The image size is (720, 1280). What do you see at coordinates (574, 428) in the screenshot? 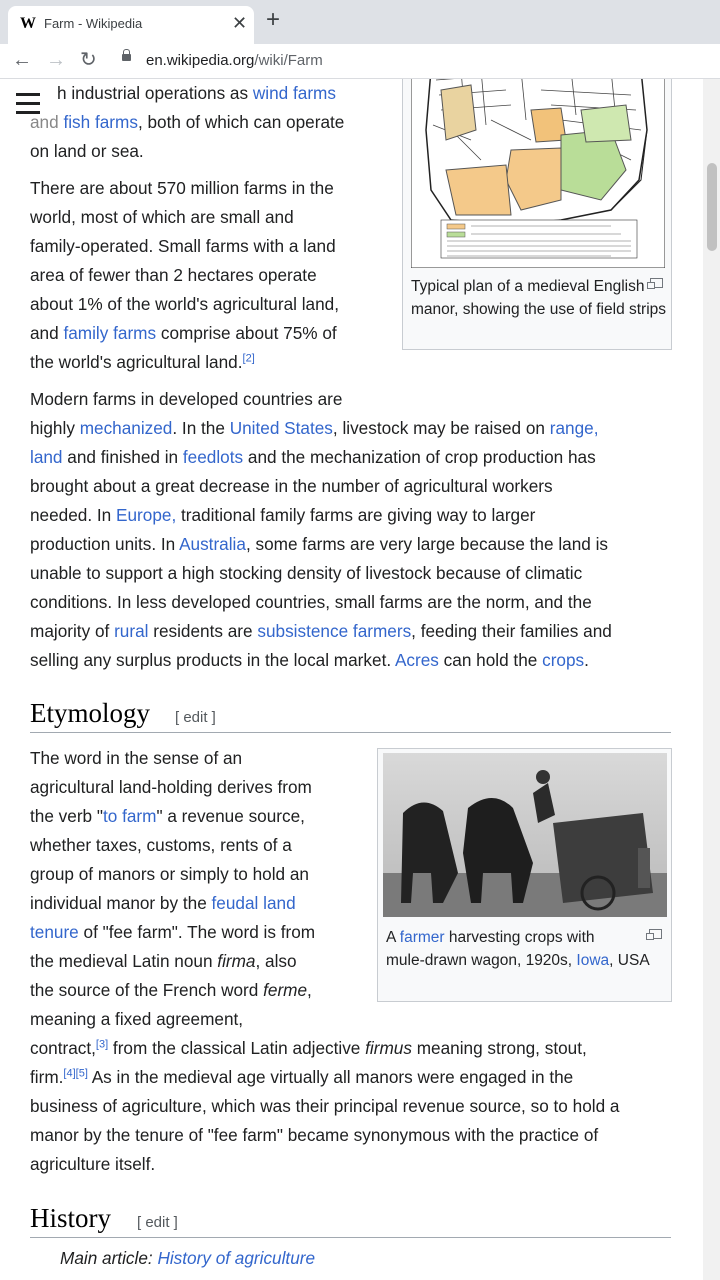
I see `link-range-land: range,` at bounding box center [574, 428].